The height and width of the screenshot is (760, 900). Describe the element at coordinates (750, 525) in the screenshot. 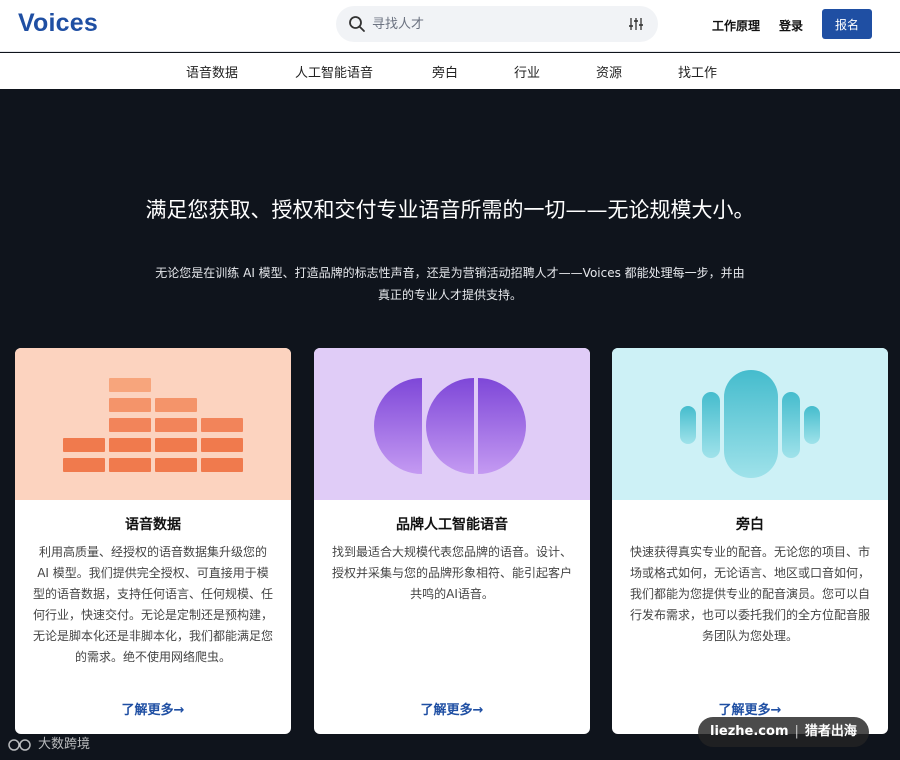

I see `card-title: 旁白` at that location.